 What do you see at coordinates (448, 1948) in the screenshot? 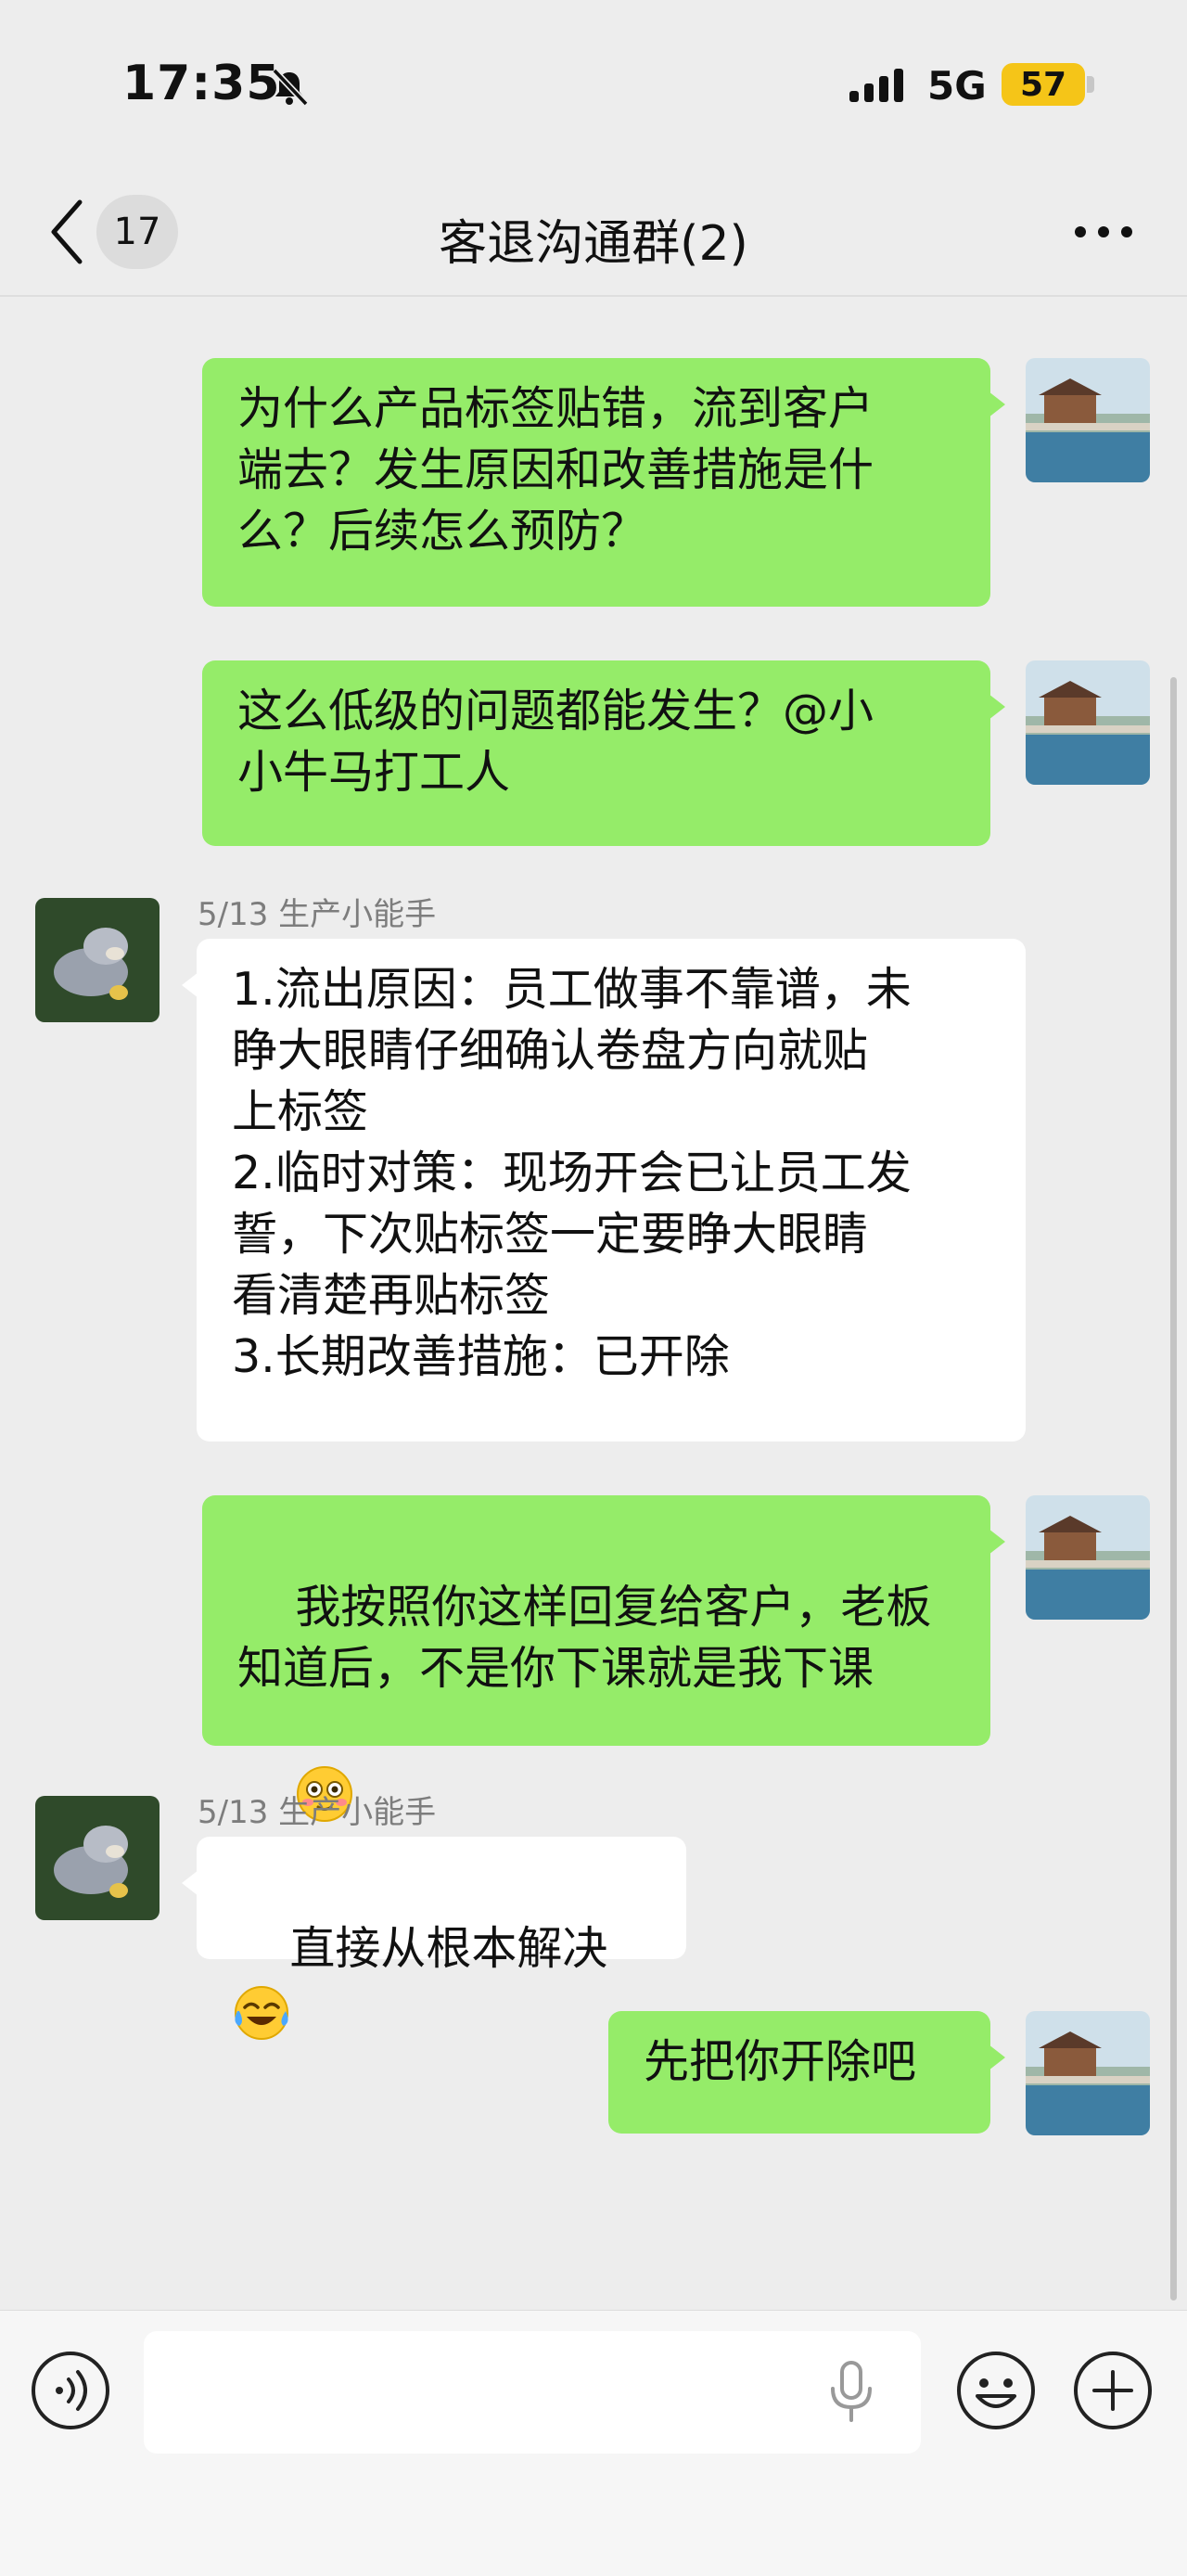
I see `message-text: 直接从根本解决` at bounding box center [448, 1948].